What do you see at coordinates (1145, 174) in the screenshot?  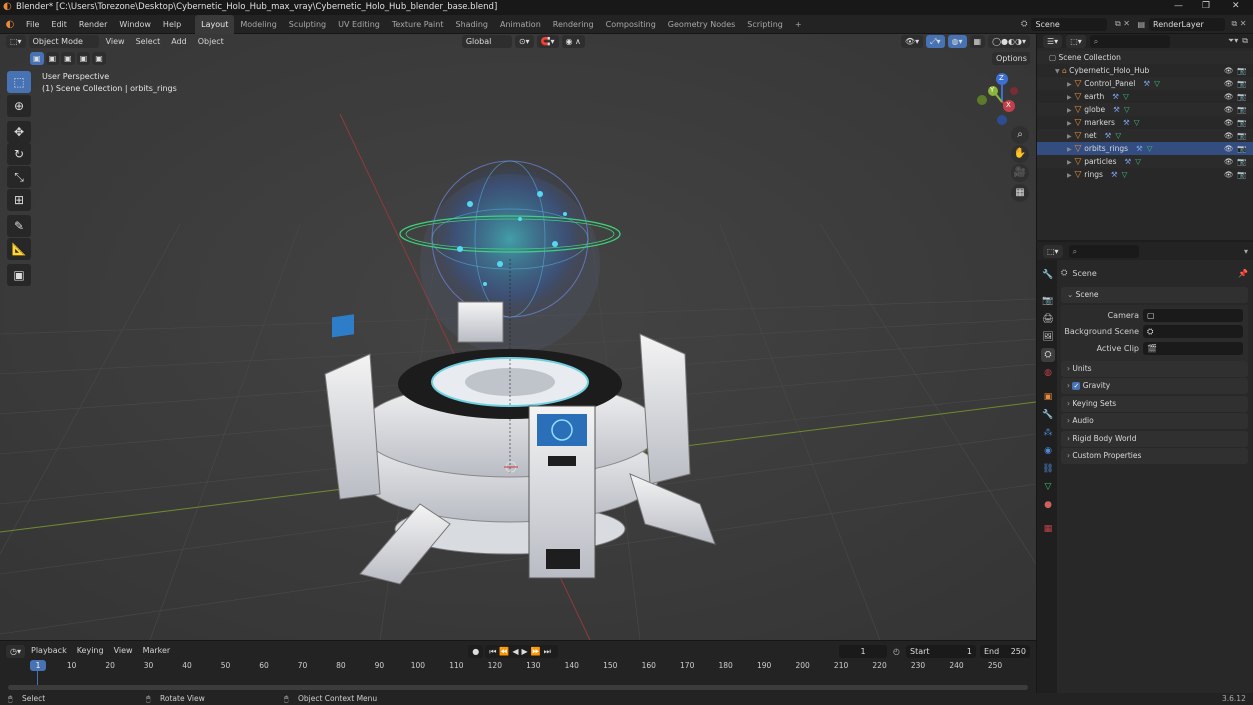 I see `outliner-object-row: ▶ ▽ rings ⚒ ▽ 👁 📷` at bounding box center [1145, 174].